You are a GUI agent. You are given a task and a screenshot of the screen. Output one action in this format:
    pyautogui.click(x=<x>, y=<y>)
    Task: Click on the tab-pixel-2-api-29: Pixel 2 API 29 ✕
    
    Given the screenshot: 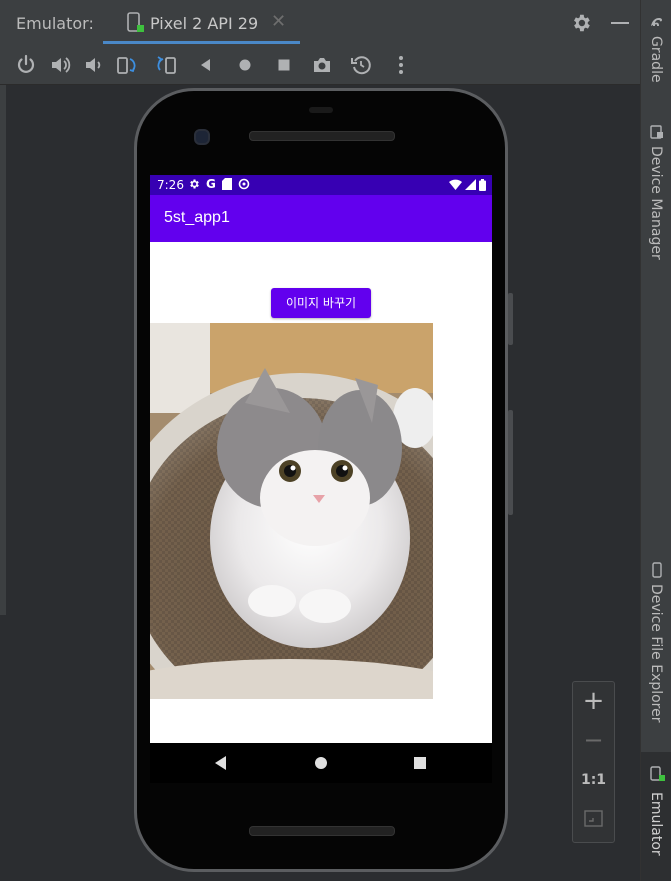 What is the action you would take?
    pyautogui.click(x=201, y=23)
    